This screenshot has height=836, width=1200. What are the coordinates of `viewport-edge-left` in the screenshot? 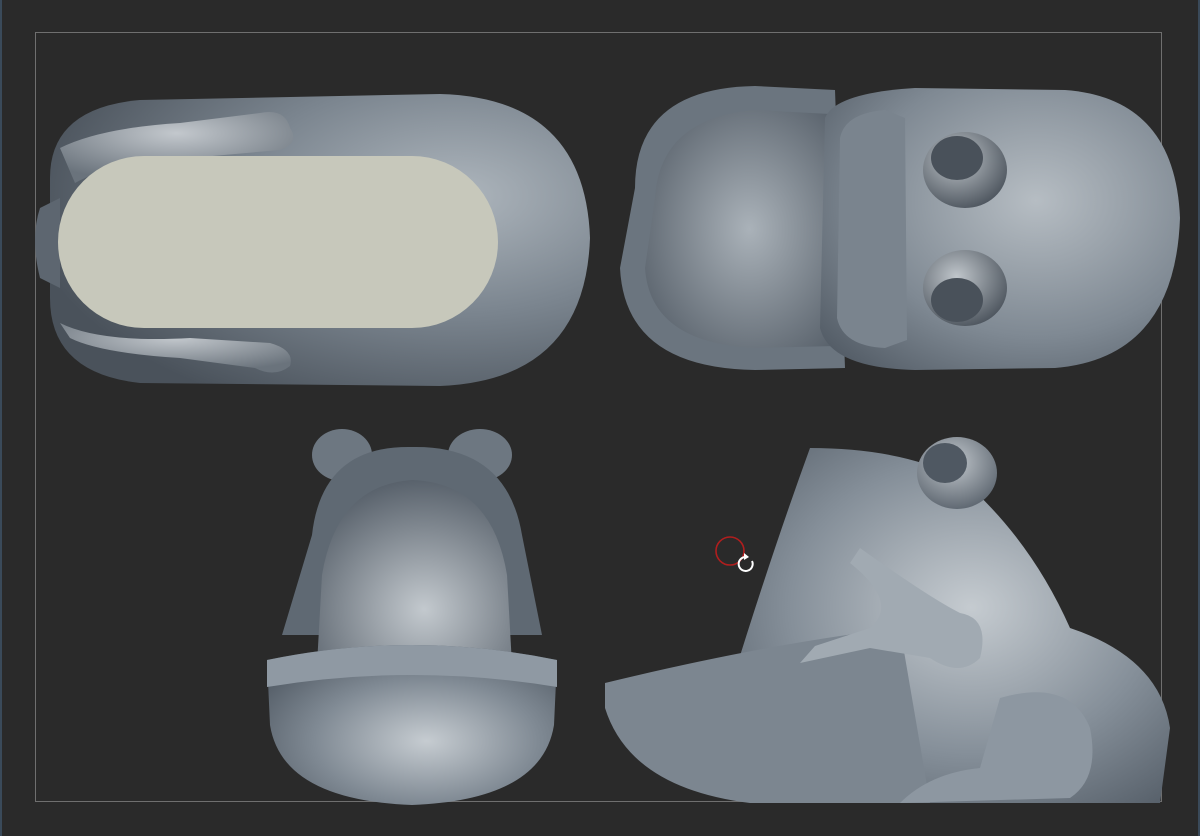 It's located at (1, 418).